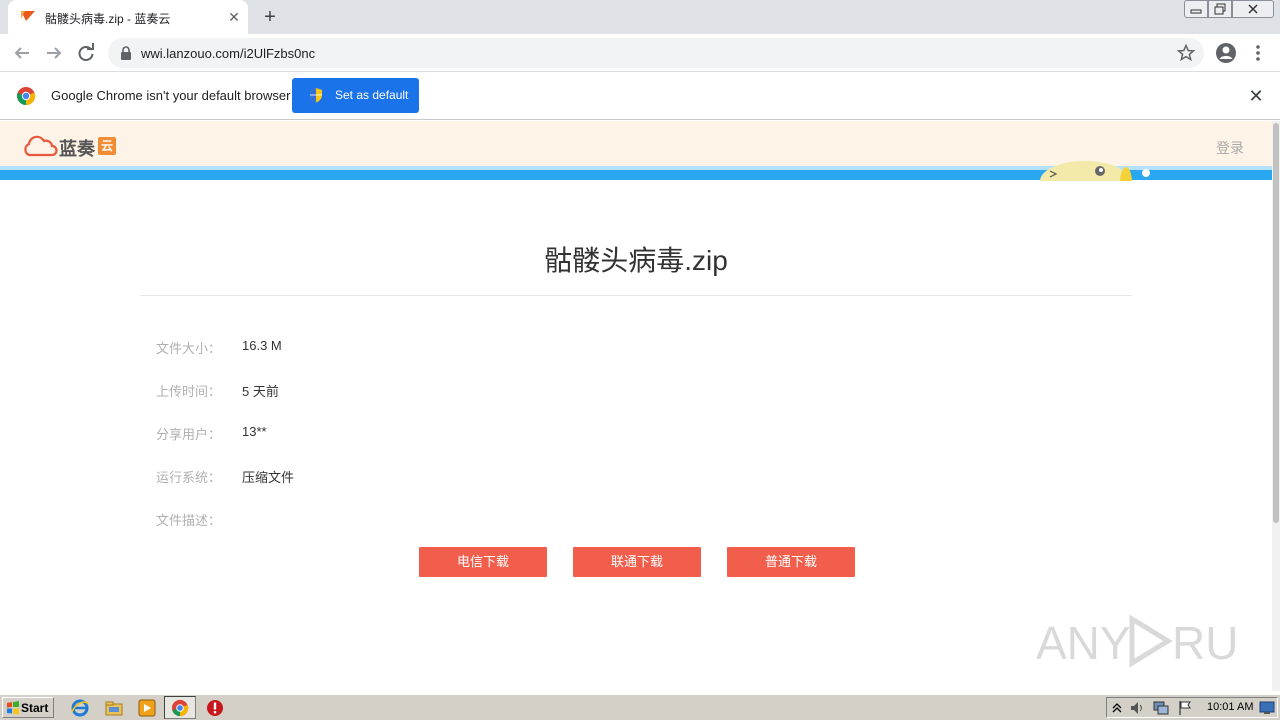 The width and height of the screenshot is (1280, 720). I want to click on network-icon, so click(1161, 708).